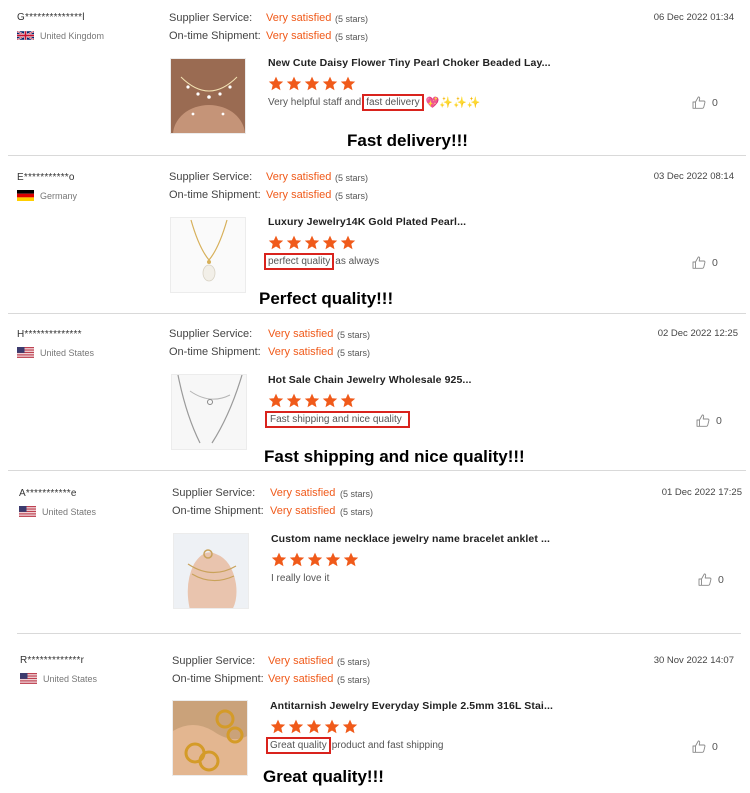  Describe the element at coordinates (697, 333) in the screenshot. I see `review-date: 02 Dec 2022 12:25` at that location.